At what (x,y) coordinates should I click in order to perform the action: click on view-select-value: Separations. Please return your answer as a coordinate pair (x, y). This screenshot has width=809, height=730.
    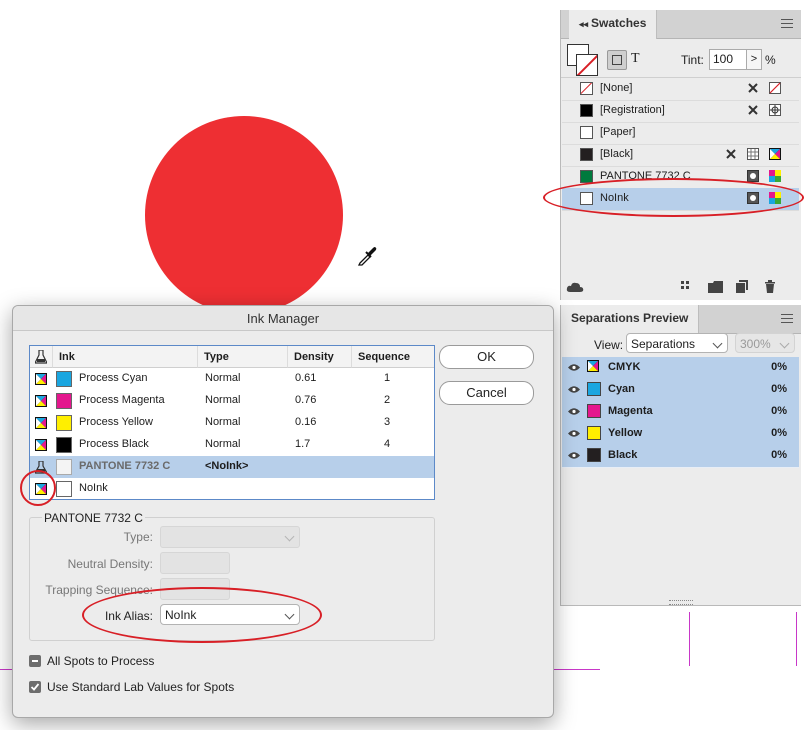
    Looking at the image, I should click on (663, 344).